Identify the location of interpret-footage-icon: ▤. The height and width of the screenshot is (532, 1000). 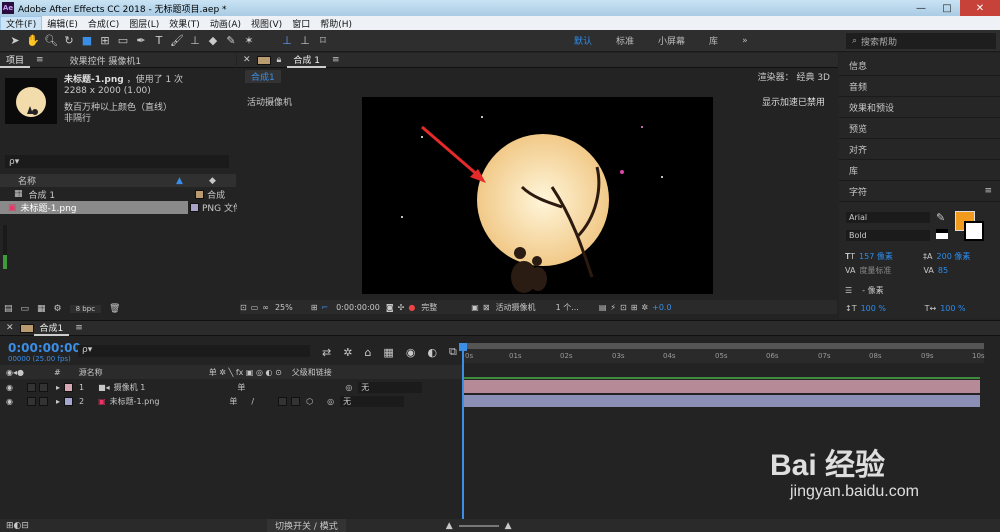
(8, 309).